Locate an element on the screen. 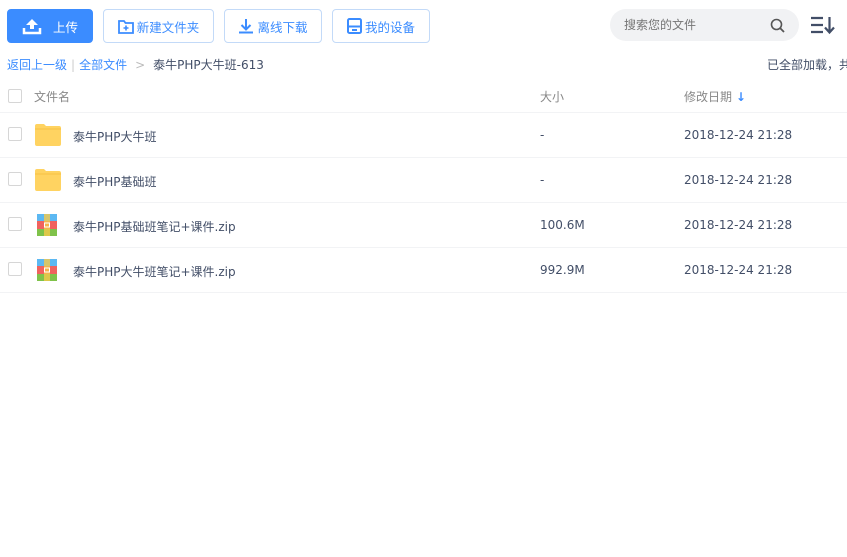 This screenshot has width=847, height=557. search-box is located at coordinates (704, 25).